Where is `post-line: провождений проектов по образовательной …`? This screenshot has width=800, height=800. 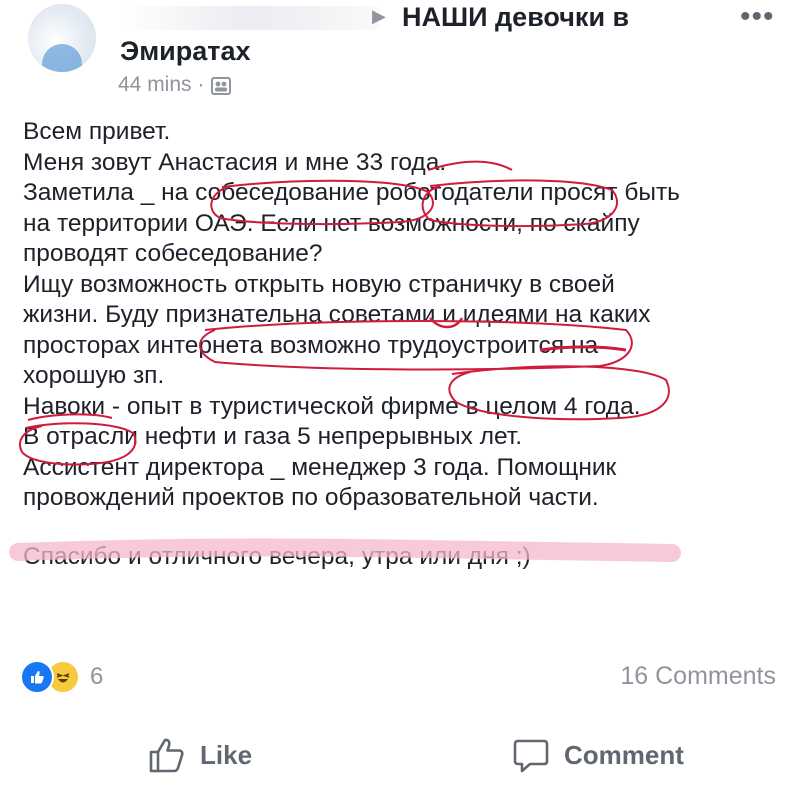
post-line: провождений проектов по образовательной … is located at coordinates (311, 497).